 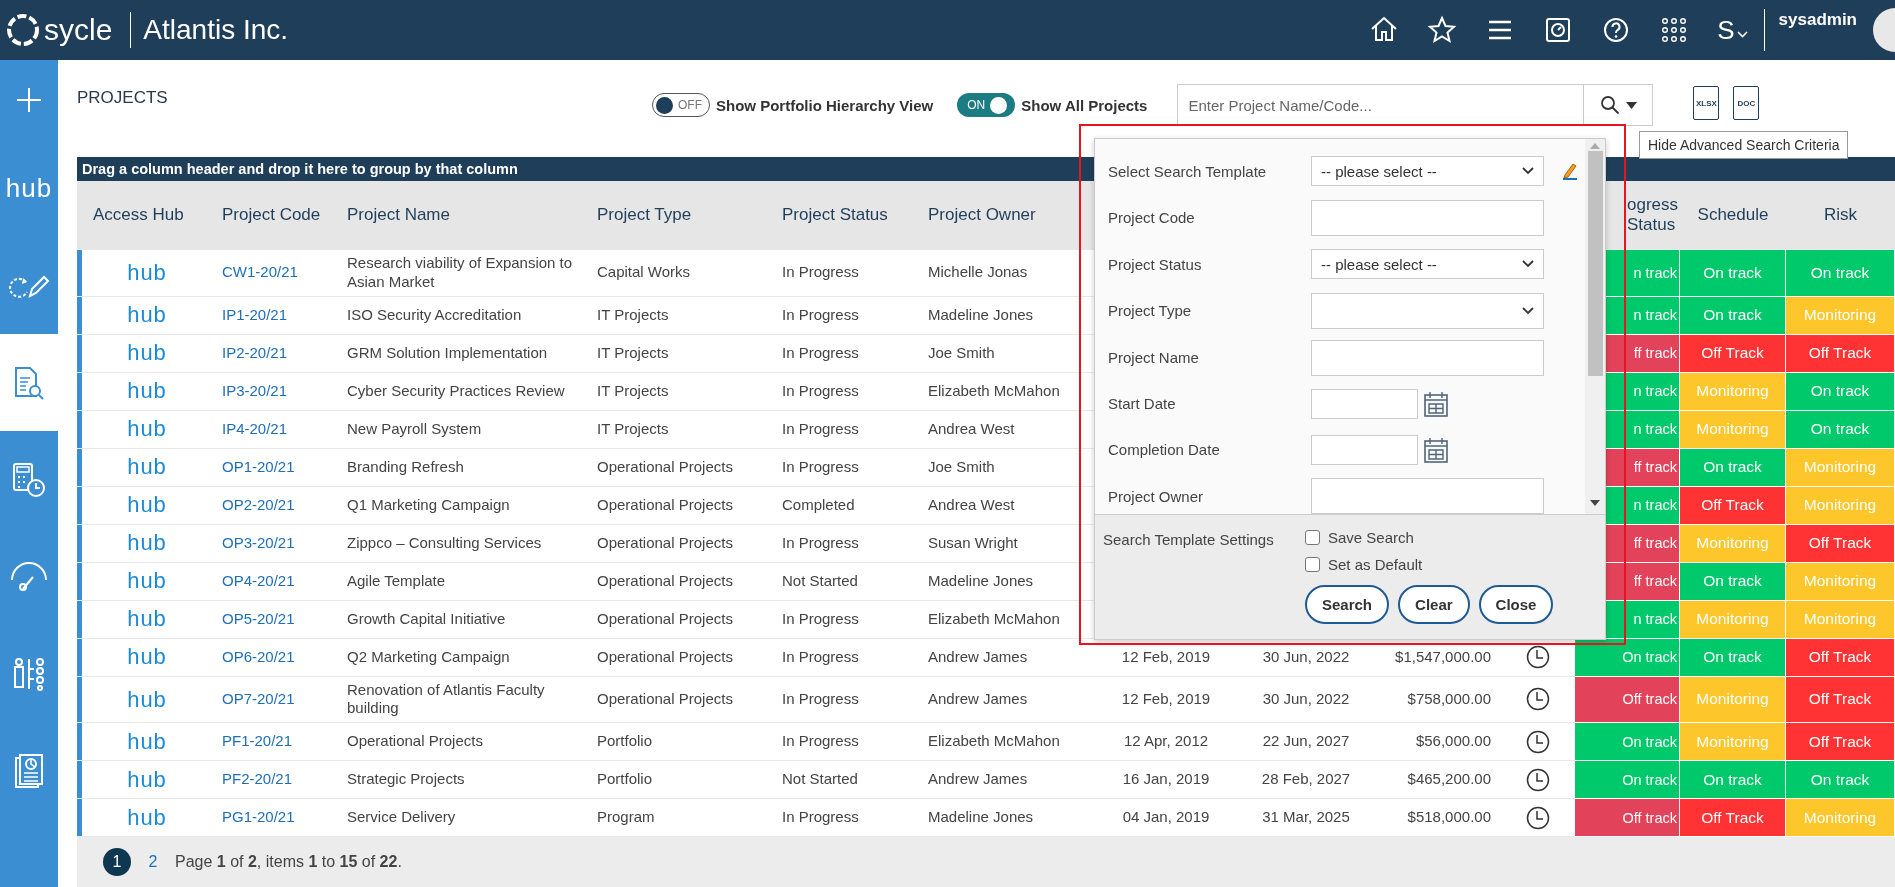 I want to click on project-code-link: OP5-20/21, so click(x=258, y=619).